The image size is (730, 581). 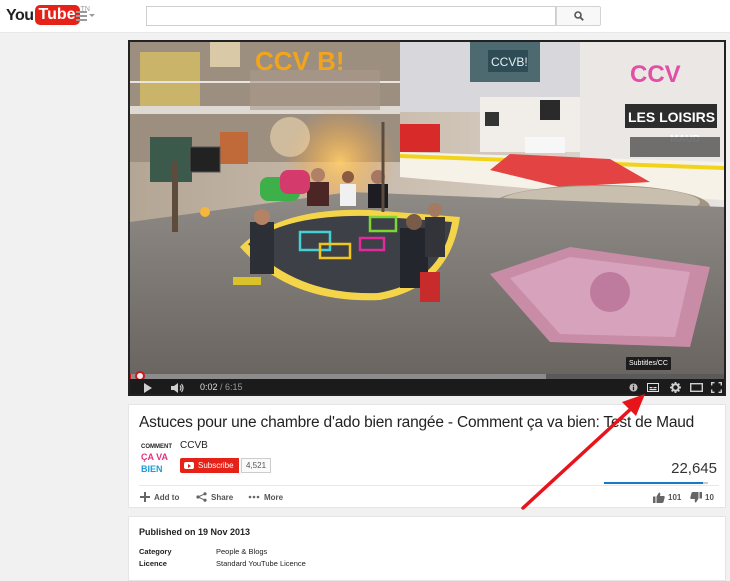 I want to click on add-to-button: Add to, so click(x=159, y=497).